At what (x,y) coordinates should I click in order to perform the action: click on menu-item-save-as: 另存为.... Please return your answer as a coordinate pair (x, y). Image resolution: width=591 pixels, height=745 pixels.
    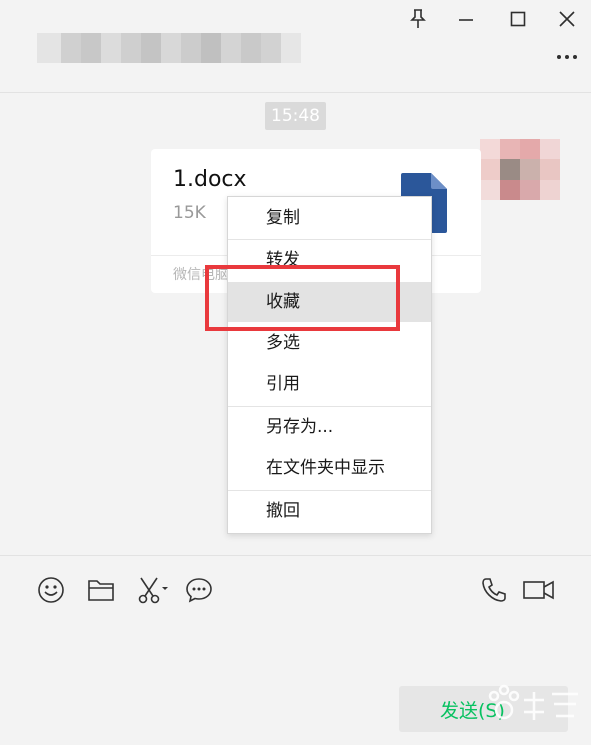
    Looking at the image, I should click on (329, 427).